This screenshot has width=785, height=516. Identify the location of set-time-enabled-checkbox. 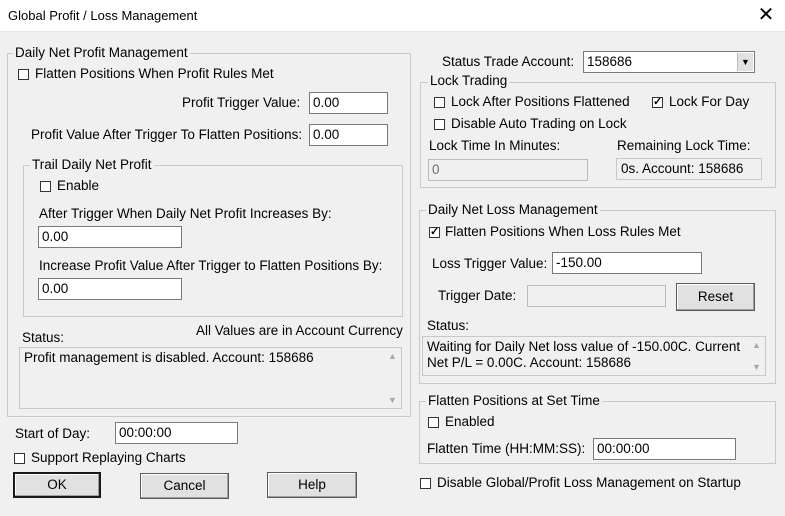
(433, 422).